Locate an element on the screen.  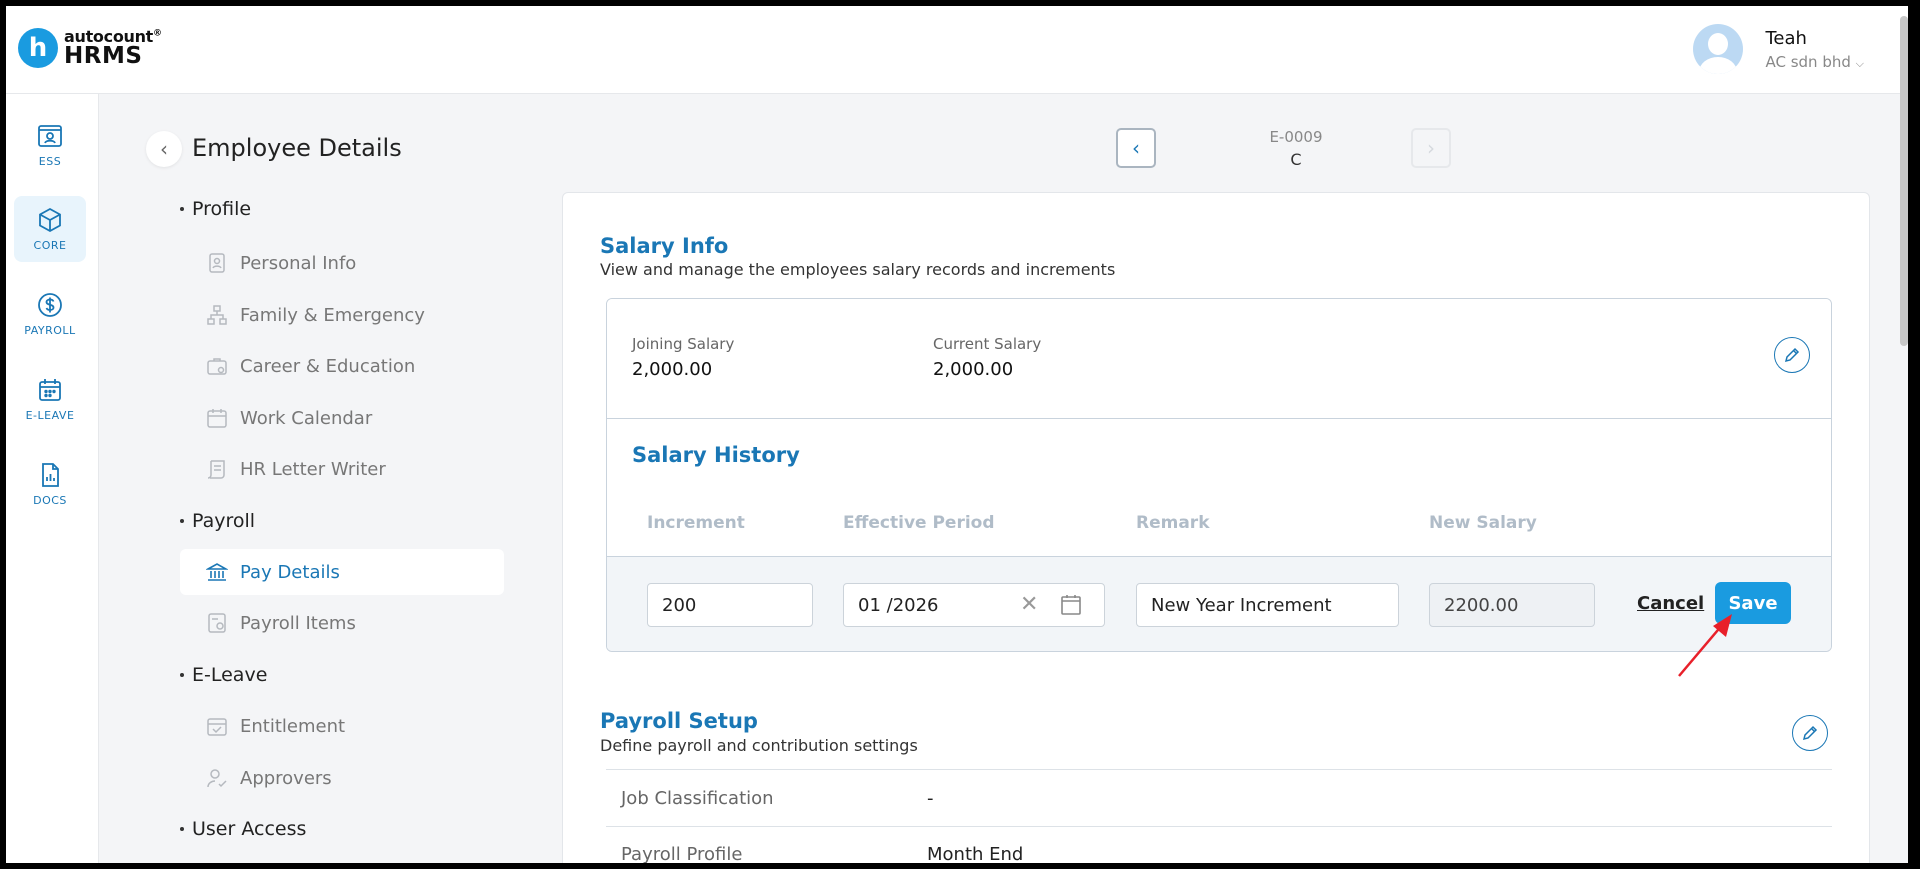
previous-employee-button: ‹ is located at coordinates (1136, 148).